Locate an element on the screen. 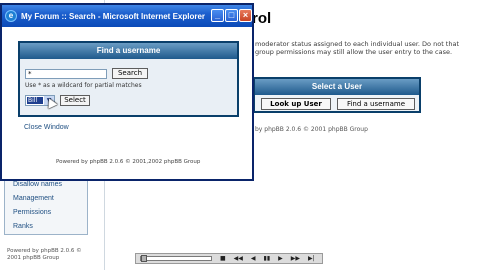 The height and width of the screenshot is (270, 480). media-controls-bar: ■ ◀◀ ◀ ▮▮ ▶ ▶▶ ▶| is located at coordinates (229, 258).